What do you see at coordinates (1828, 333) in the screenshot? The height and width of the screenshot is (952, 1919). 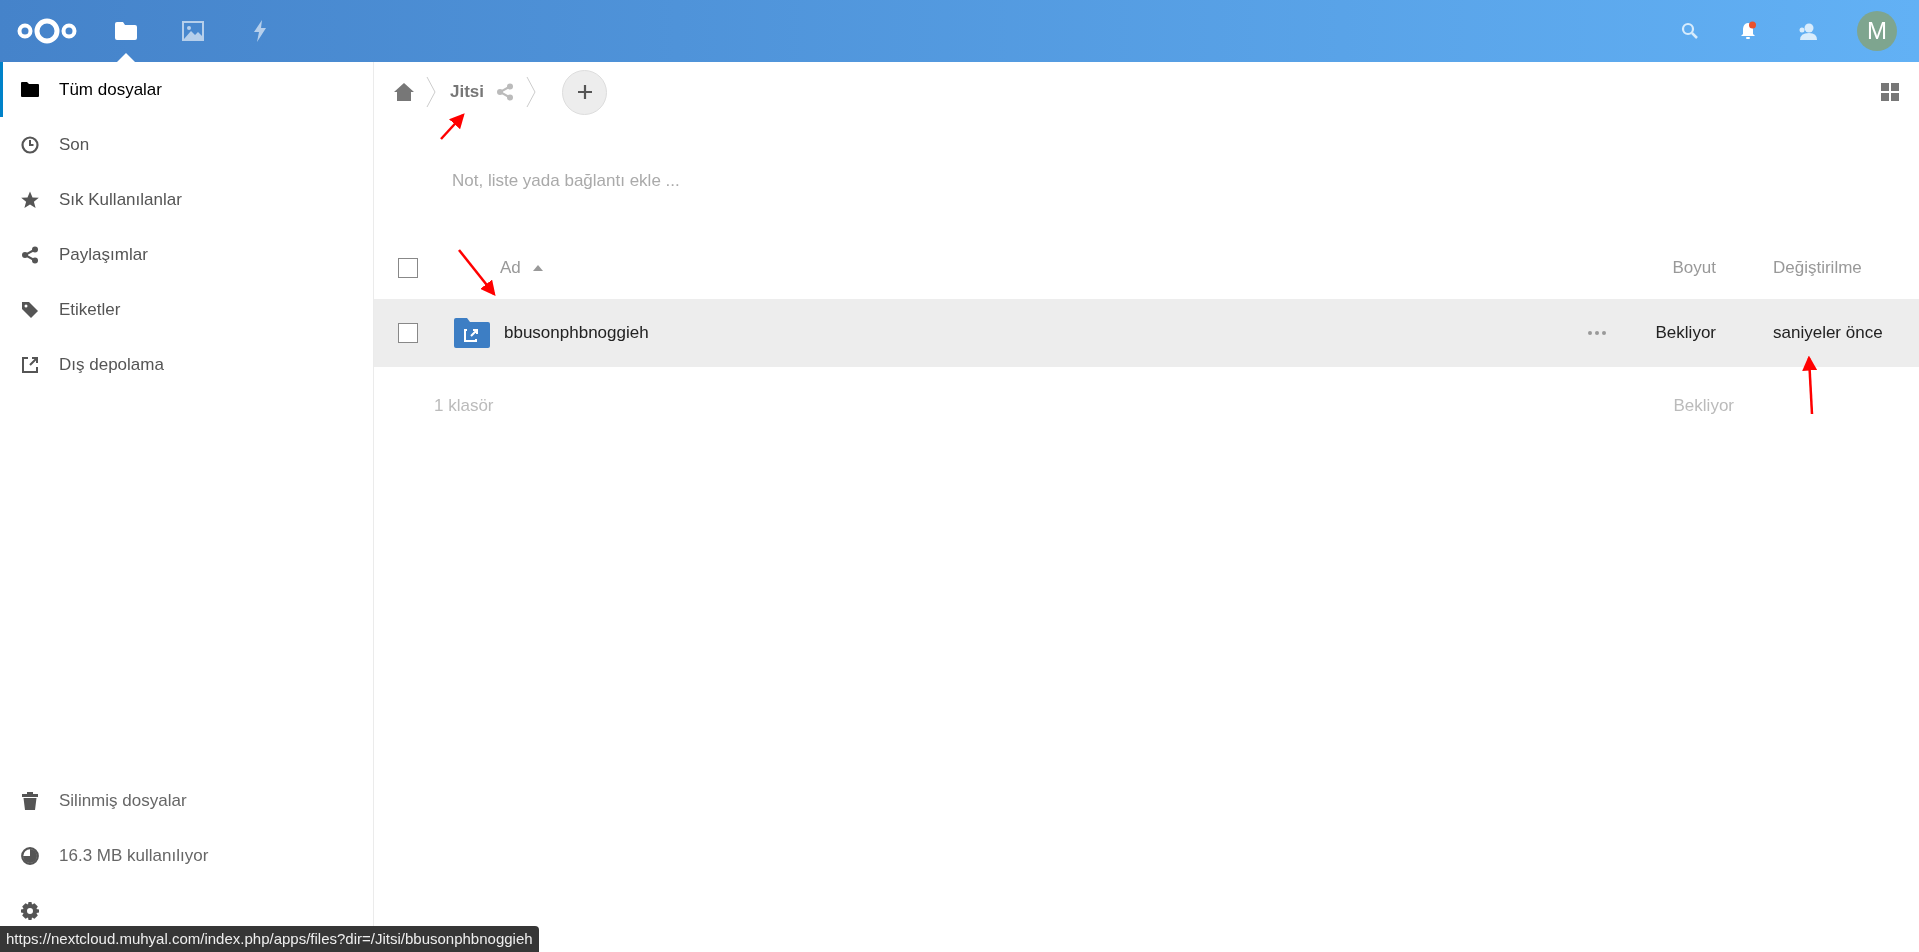 I see `table-cell-text: saniyeler önce` at bounding box center [1828, 333].